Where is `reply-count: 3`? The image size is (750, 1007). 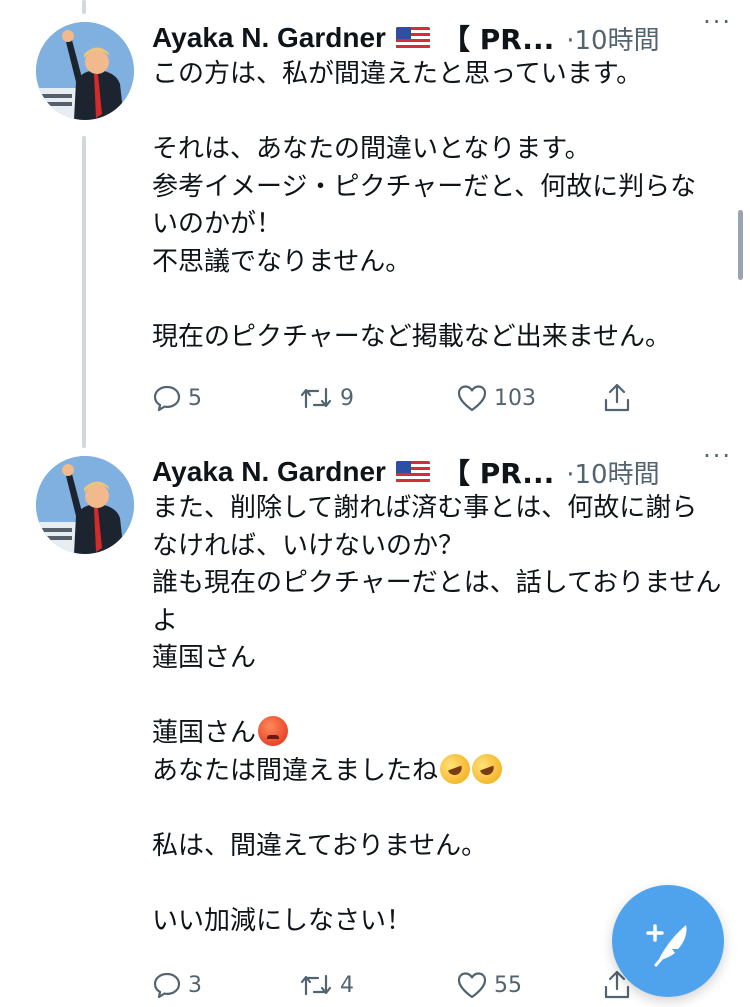
reply-count: 3 is located at coordinates (195, 985).